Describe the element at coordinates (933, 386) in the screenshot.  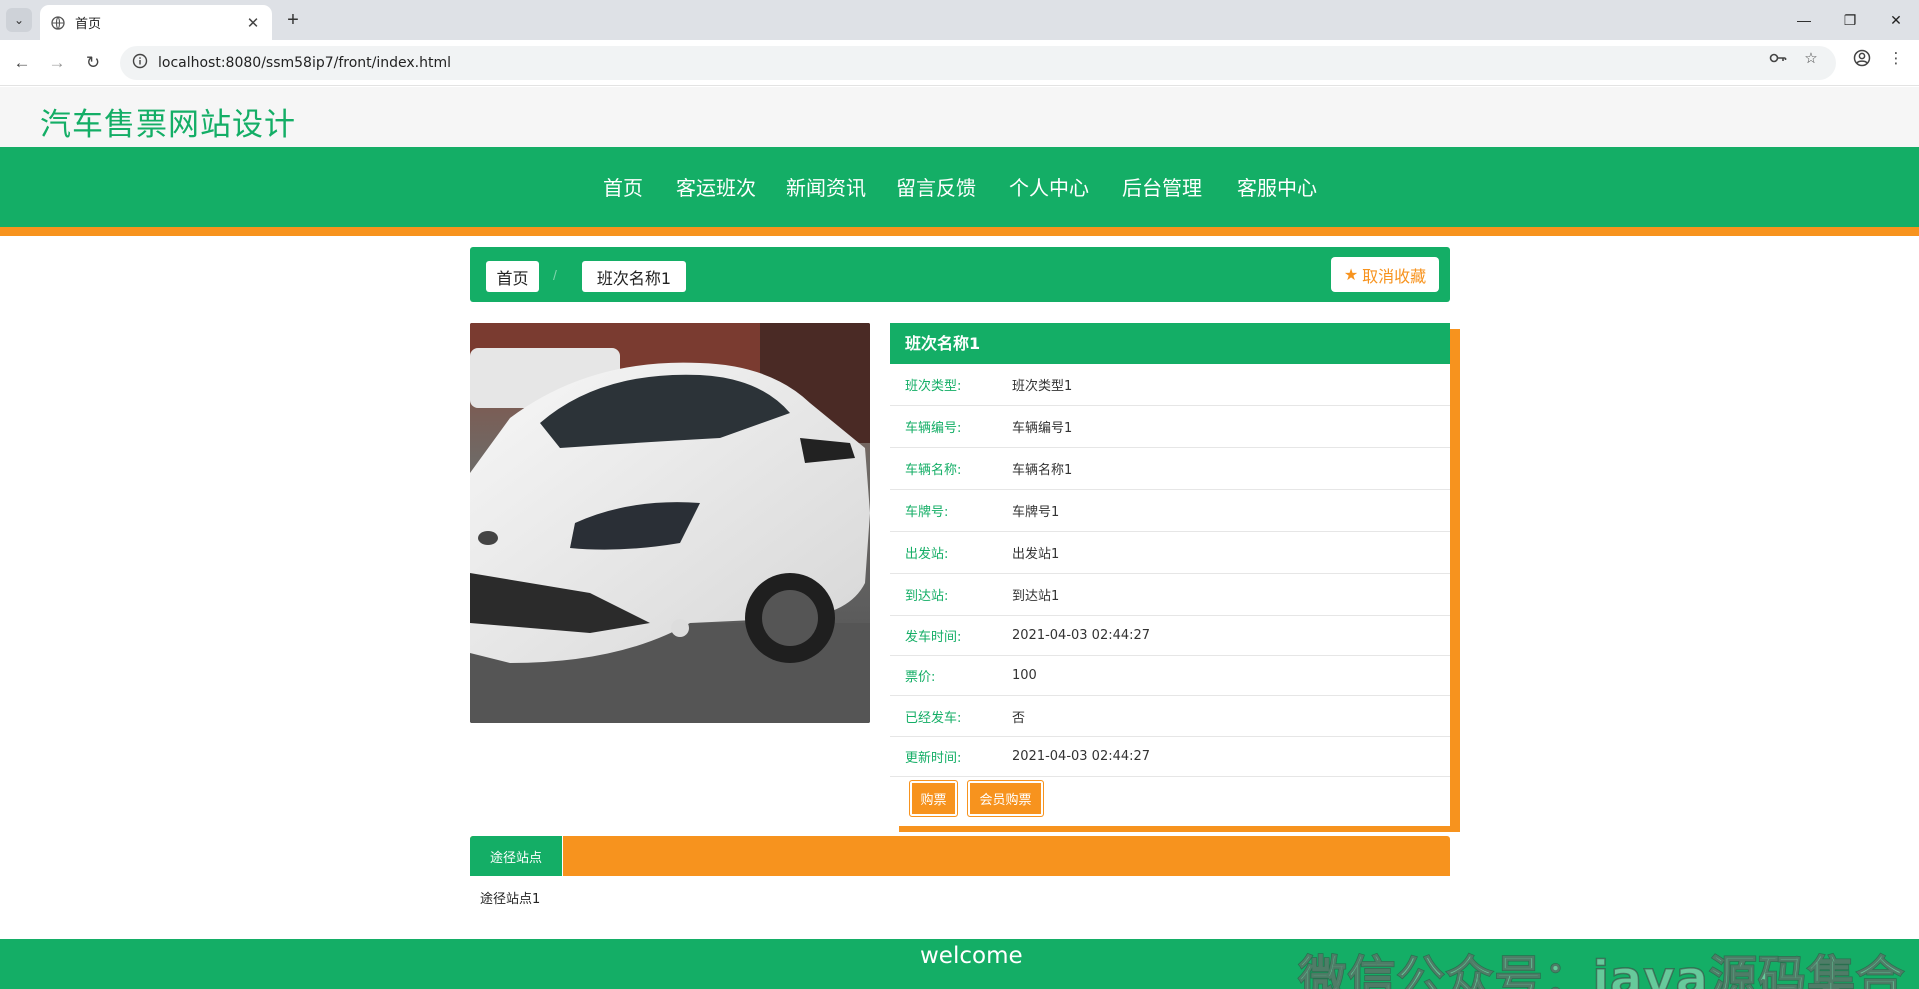
I see `detail-label: 班次类型:` at that location.